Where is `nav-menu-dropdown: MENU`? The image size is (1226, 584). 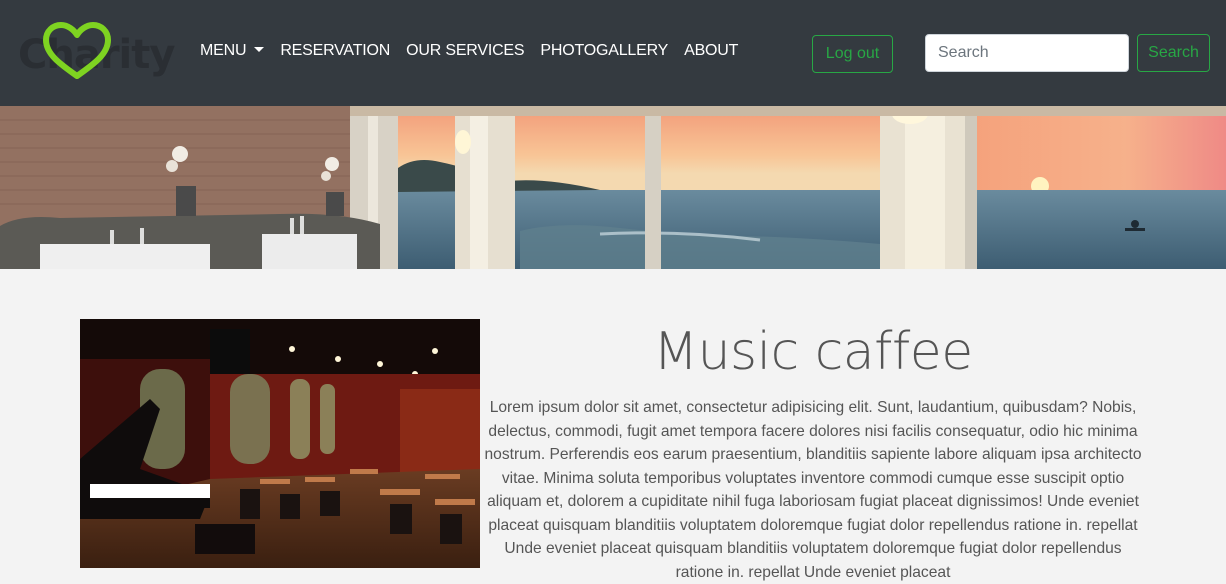 nav-menu-dropdown: MENU is located at coordinates (232, 51).